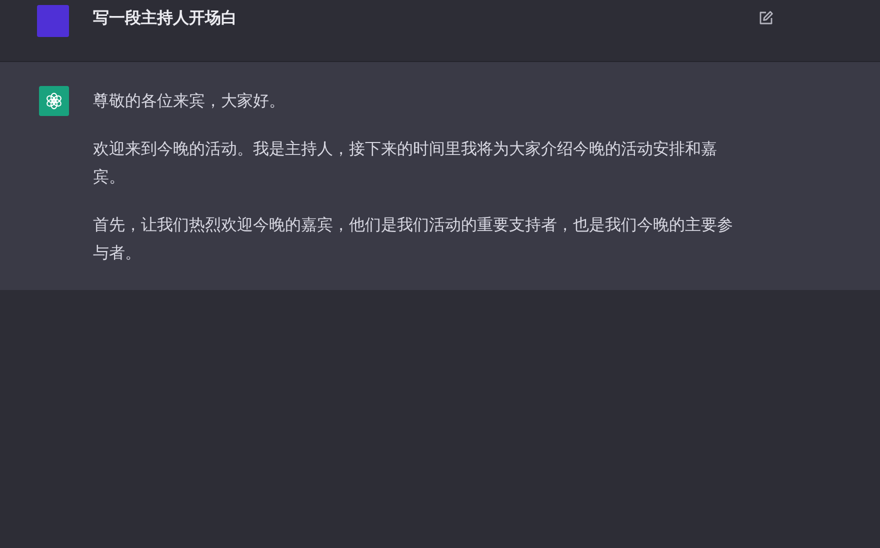  I want to click on edit-icon, so click(766, 18).